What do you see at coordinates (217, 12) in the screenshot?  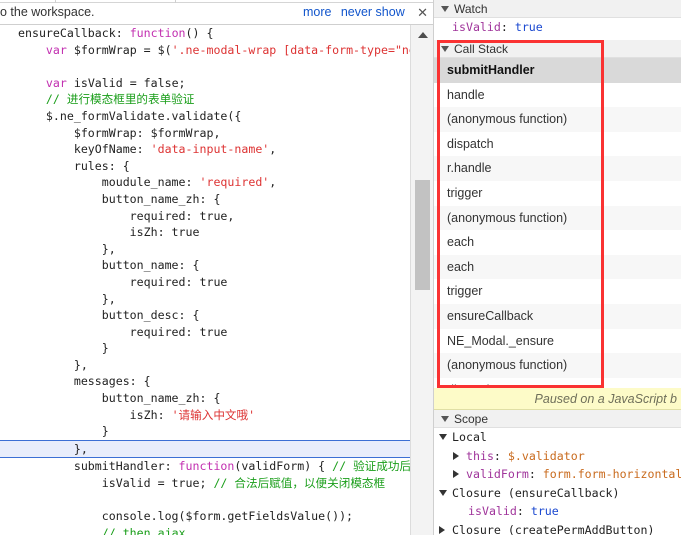 I see `workspace-notification-bar: o the workspace. more never show ✕` at bounding box center [217, 12].